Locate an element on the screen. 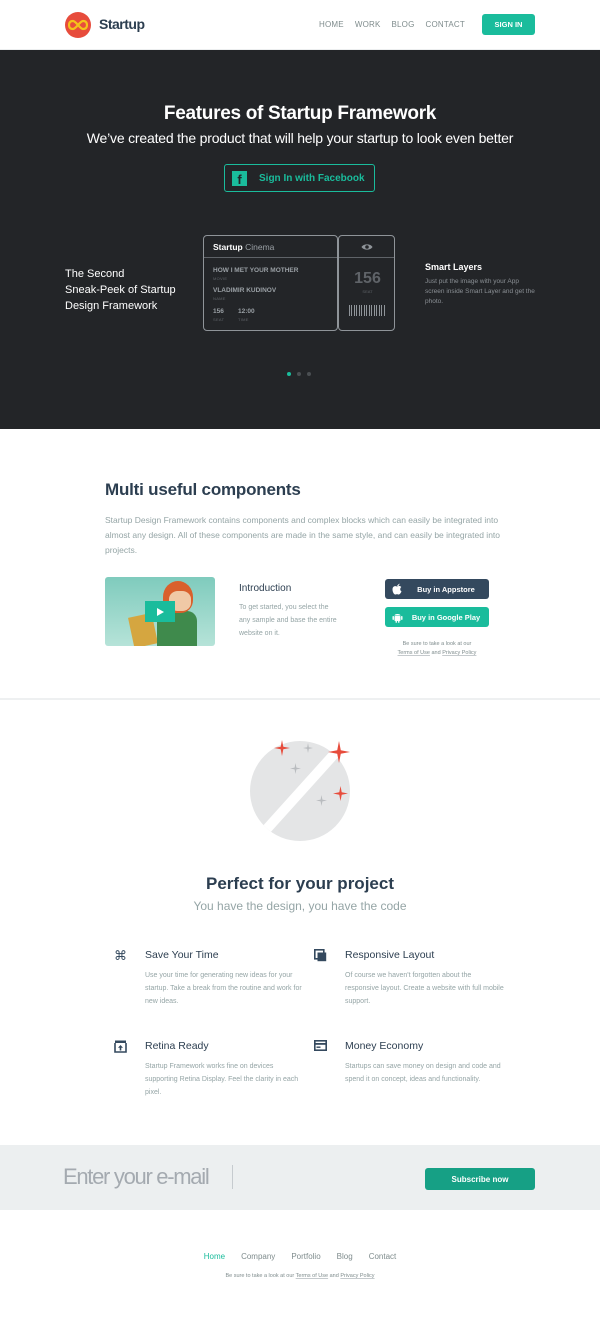  nav-blog: BLOG is located at coordinates (403, 24).